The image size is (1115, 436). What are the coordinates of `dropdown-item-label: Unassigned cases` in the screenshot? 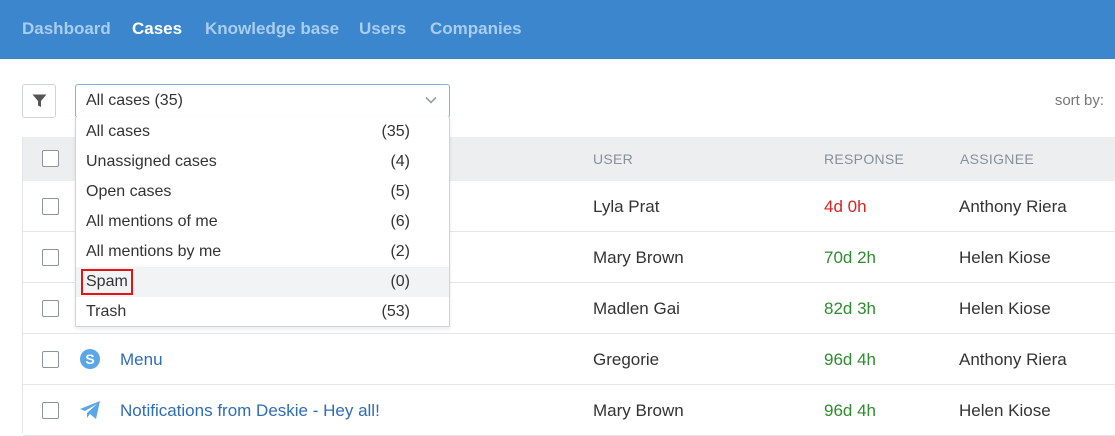 It's located at (151, 161).